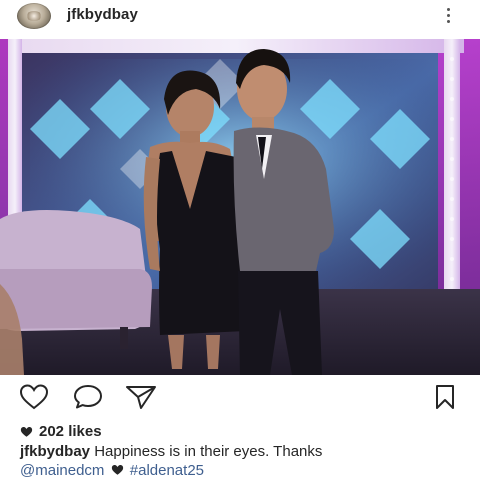 The width and height of the screenshot is (480, 480). I want to click on post-username: jfkbydbay, so click(102, 14).